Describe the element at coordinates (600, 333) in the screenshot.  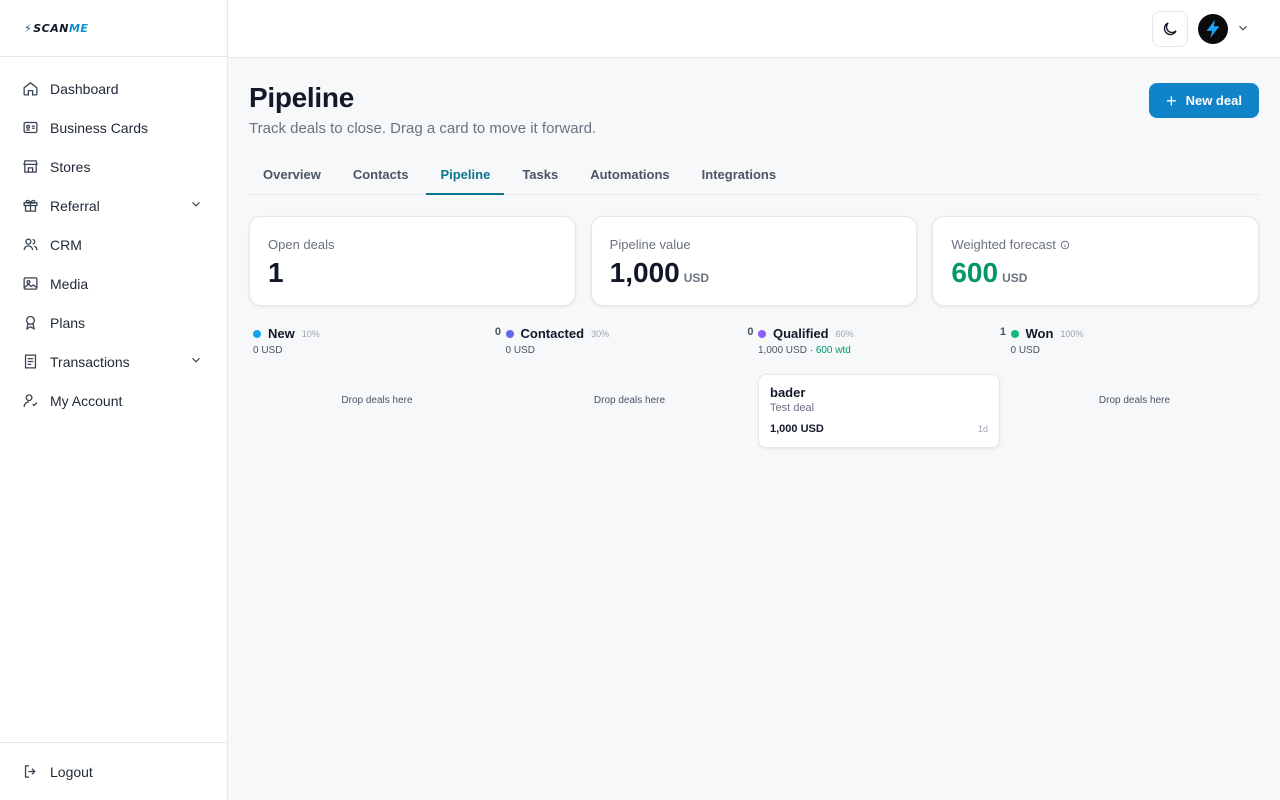
I see `stage-probability: 30%` at that location.